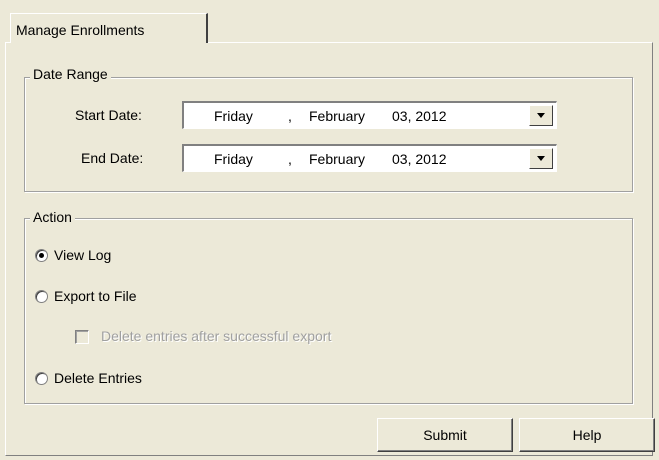  Describe the element at coordinates (419, 159) in the screenshot. I see `end-date-day-year: 03, 2012` at that location.